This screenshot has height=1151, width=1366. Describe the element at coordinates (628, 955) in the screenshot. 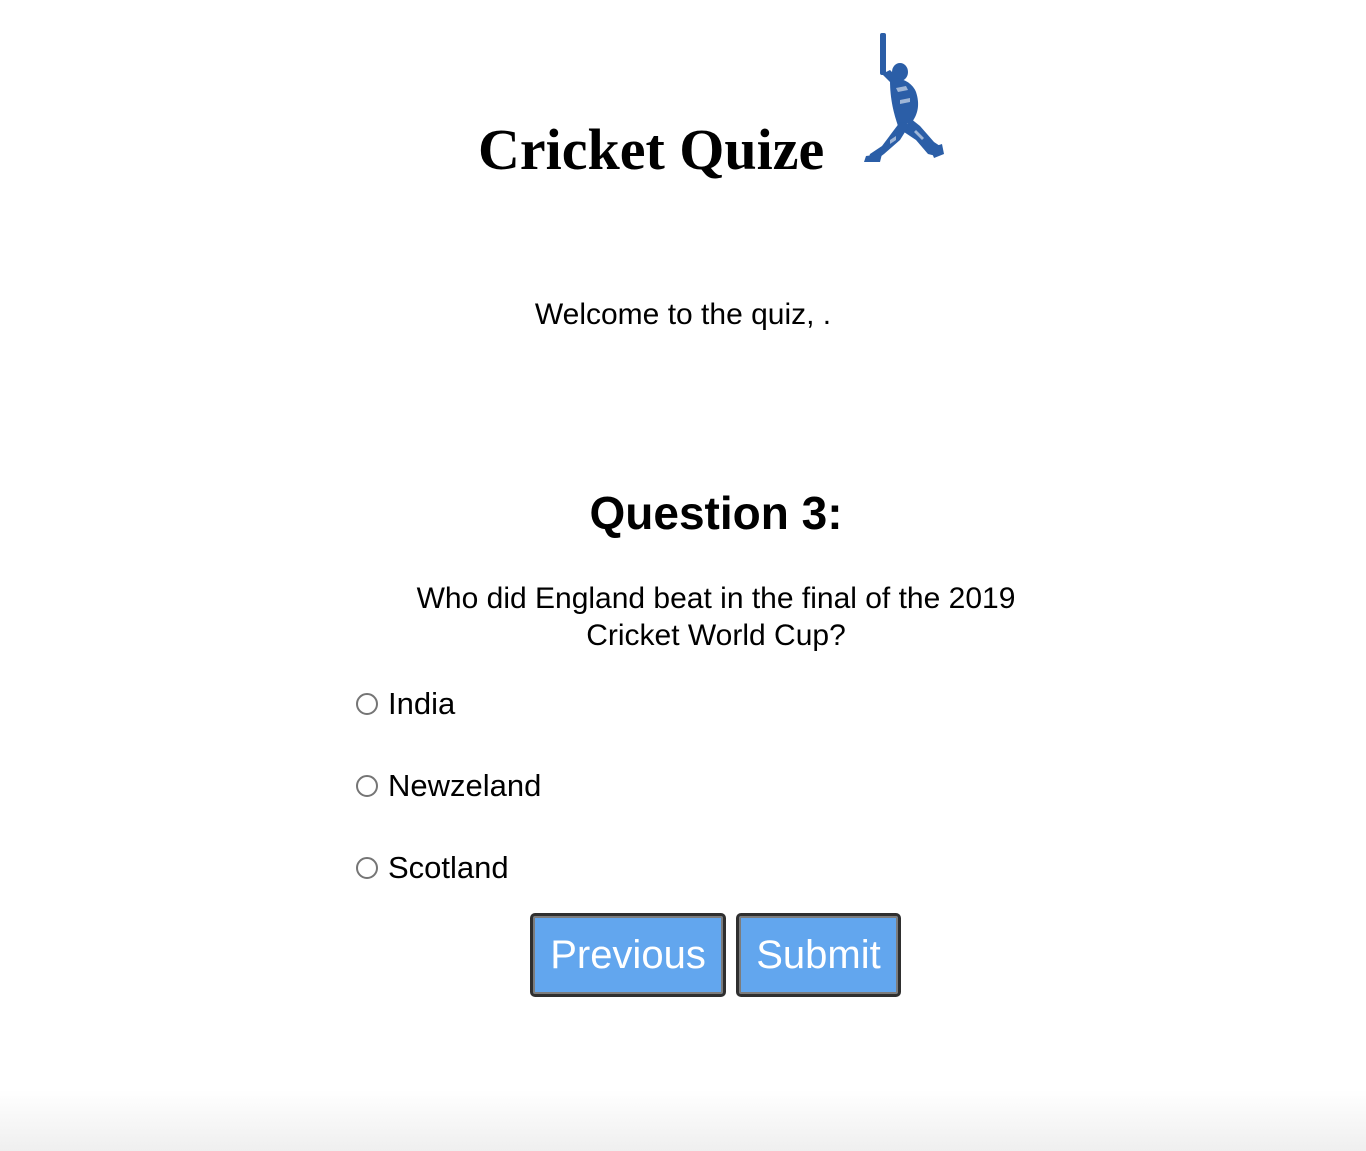

I see `previous-button: Previous` at that location.